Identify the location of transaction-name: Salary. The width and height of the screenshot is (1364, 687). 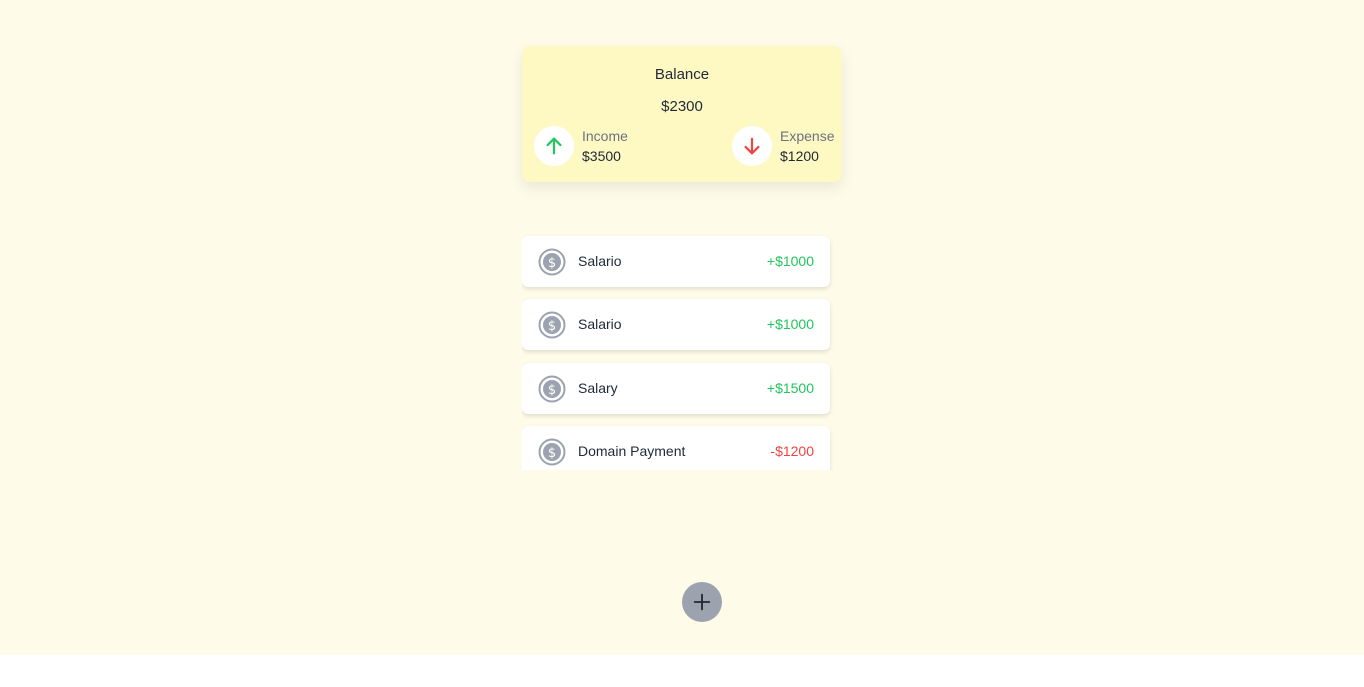
(598, 388).